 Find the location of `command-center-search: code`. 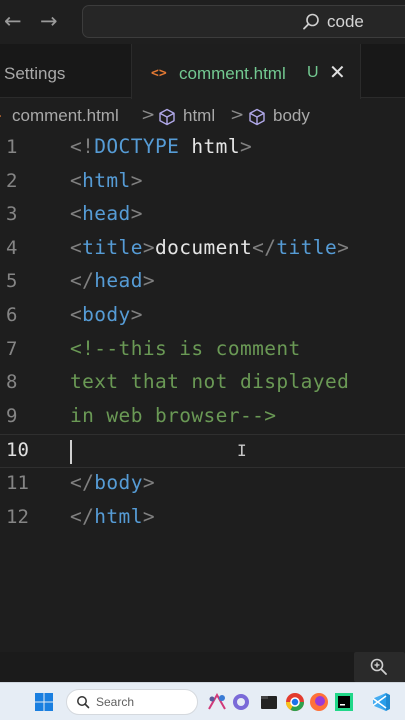

command-center-search: code is located at coordinates (243, 21).